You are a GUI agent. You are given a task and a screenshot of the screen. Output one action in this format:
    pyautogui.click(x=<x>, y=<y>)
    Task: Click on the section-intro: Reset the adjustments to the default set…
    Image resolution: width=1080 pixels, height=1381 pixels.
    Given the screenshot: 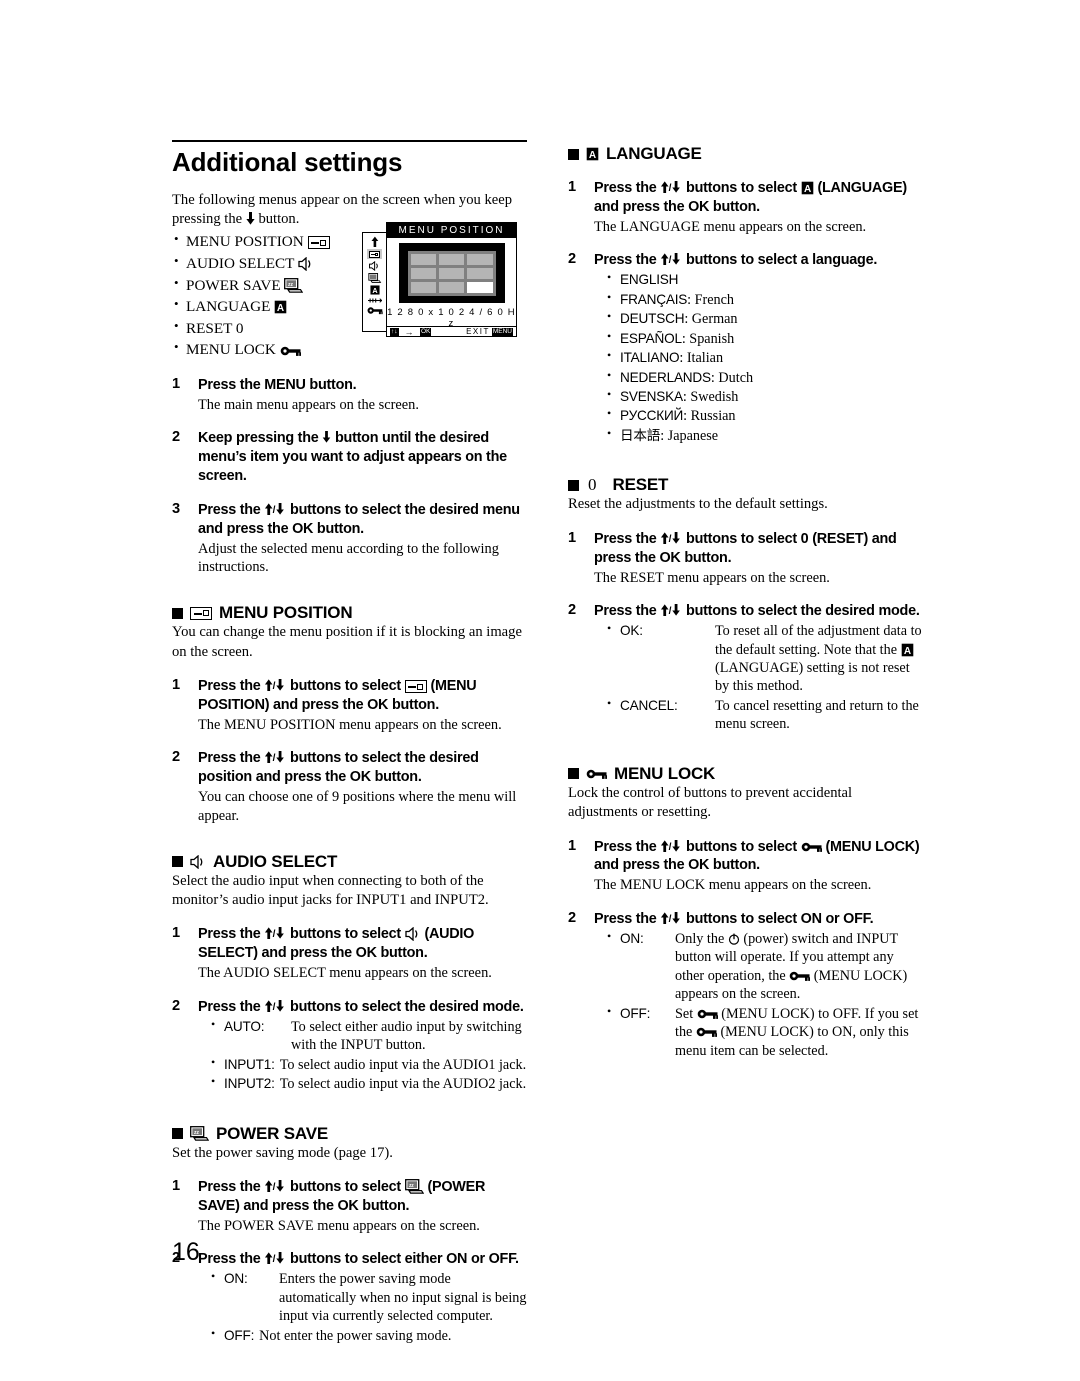 What is the action you would take?
    pyautogui.click(x=698, y=504)
    